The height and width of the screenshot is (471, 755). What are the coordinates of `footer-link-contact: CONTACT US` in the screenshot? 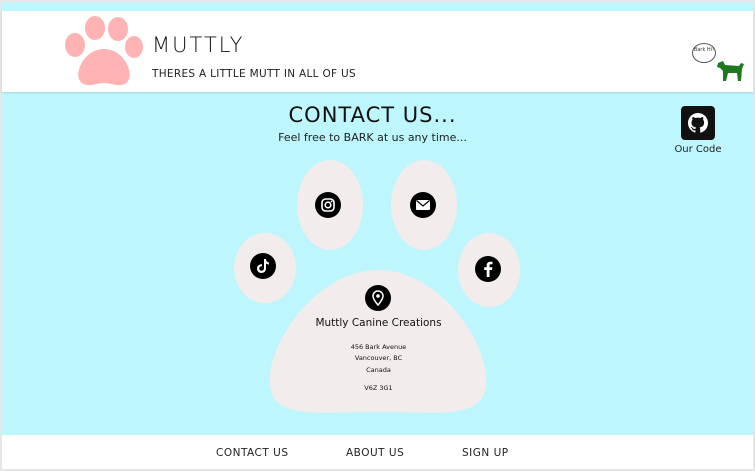 It's located at (252, 453).